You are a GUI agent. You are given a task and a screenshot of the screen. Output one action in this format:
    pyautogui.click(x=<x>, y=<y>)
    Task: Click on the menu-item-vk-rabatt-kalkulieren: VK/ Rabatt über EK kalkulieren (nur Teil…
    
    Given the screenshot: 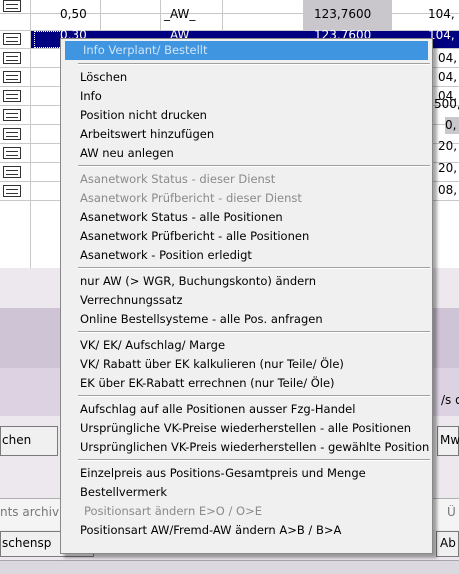 What is the action you would take?
    pyautogui.click(x=212, y=364)
    